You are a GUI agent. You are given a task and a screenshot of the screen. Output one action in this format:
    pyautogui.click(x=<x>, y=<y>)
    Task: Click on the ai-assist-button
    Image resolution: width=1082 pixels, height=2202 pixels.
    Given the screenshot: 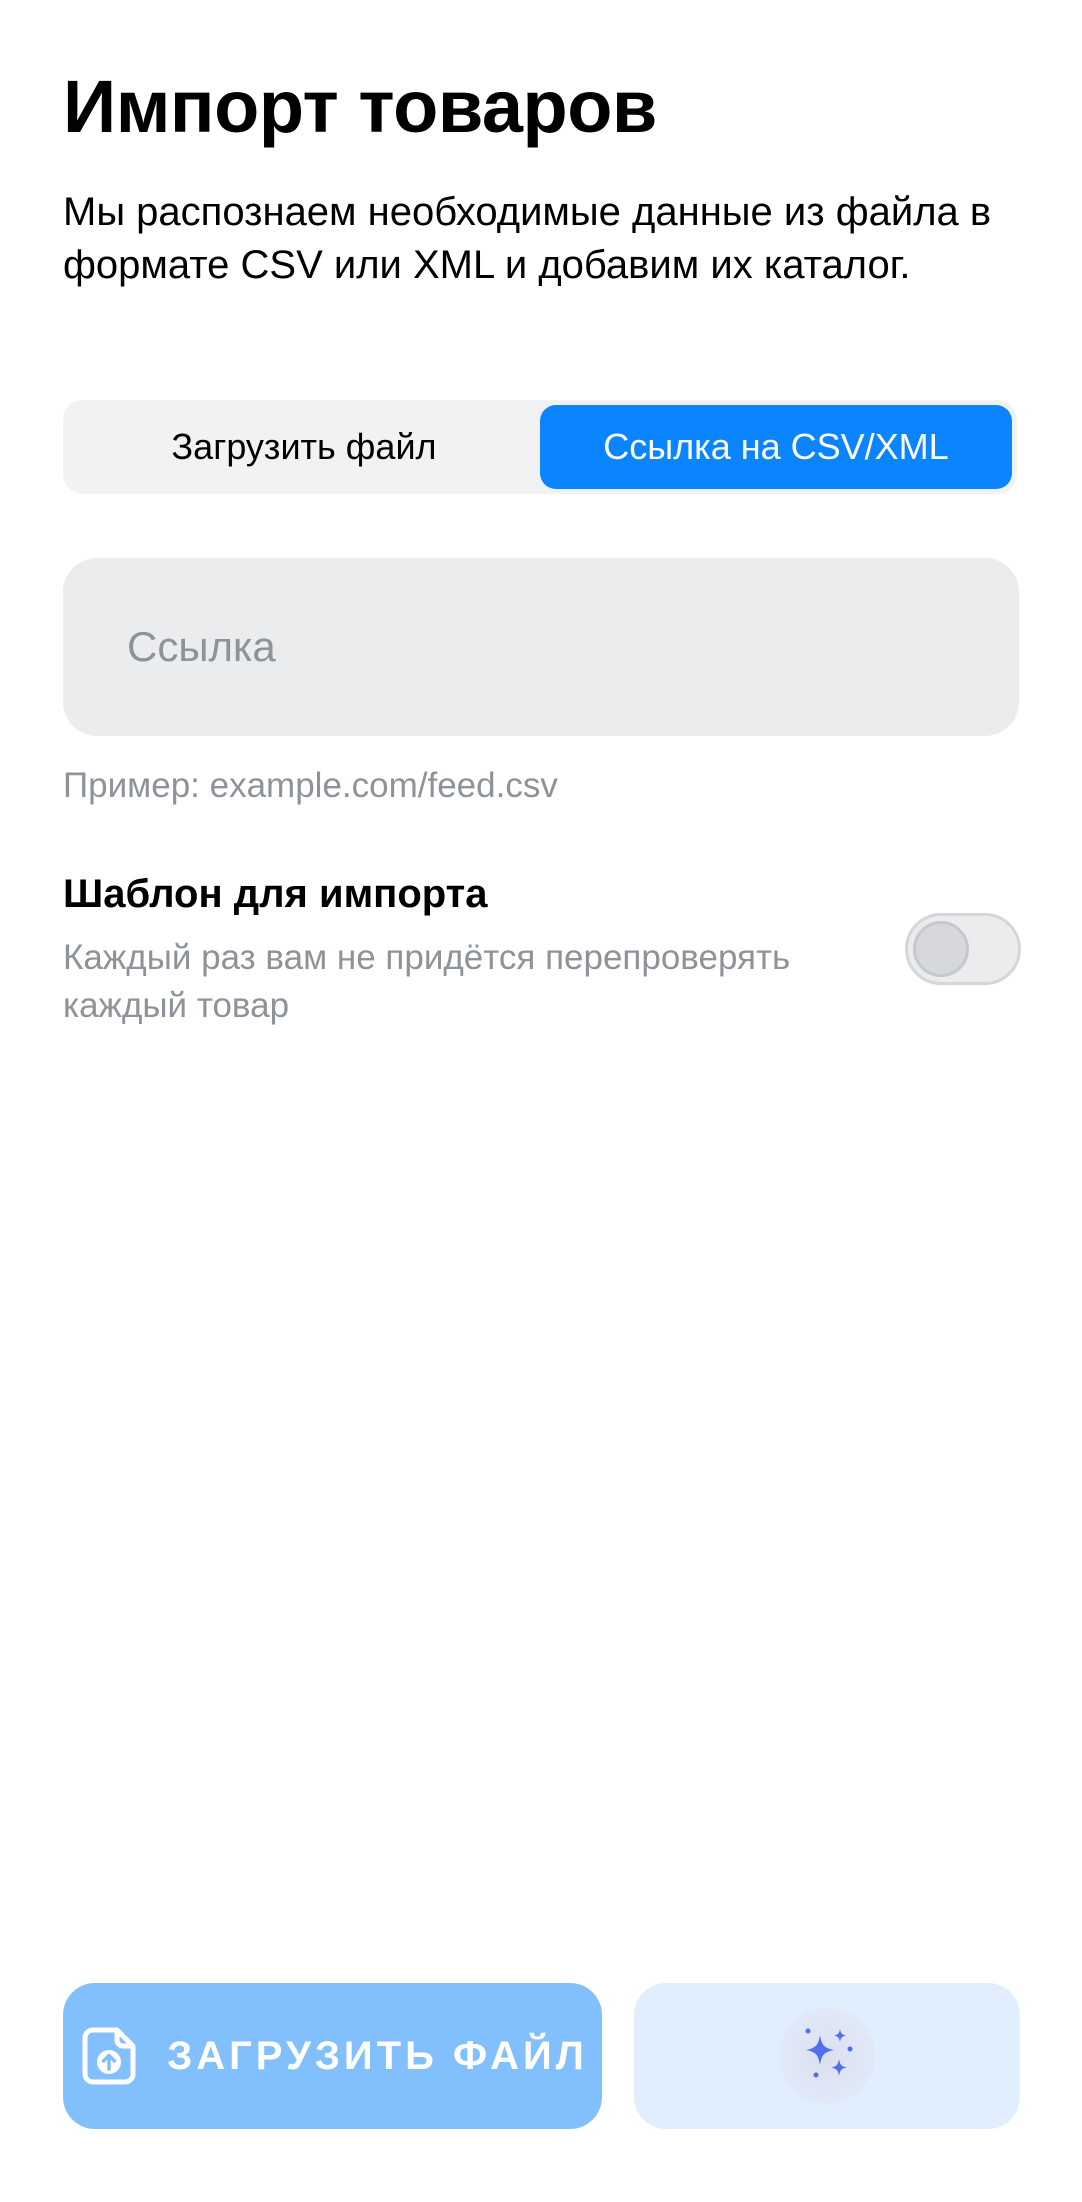 What is the action you would take?
    pyautogui.click(x=827, y=2056)
    